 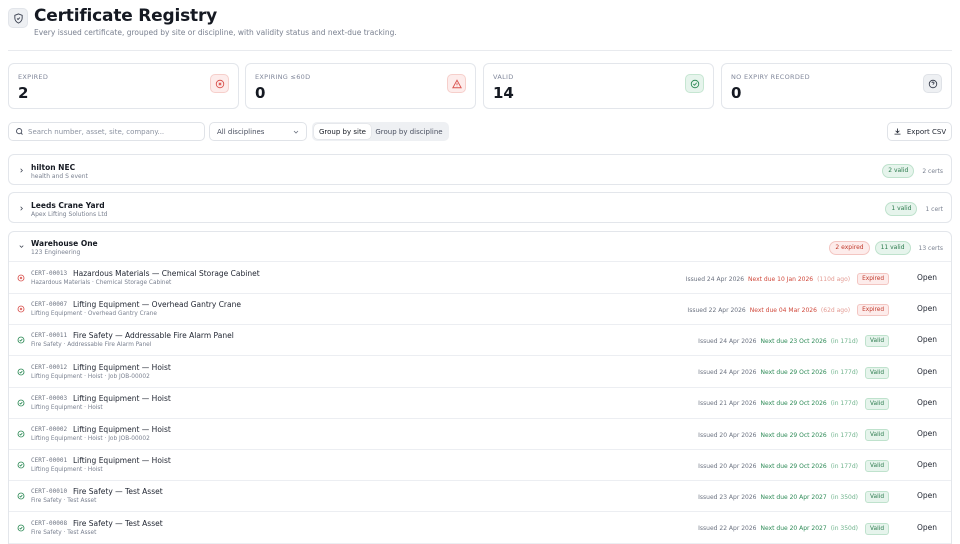 I want to click on shield-icon, so click(x=18, y=18).